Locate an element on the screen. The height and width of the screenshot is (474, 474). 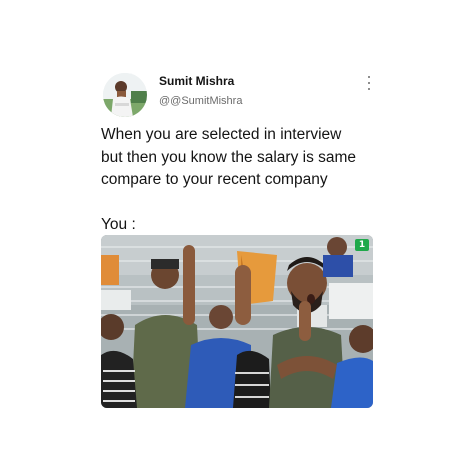
more-vertical-icon is located at coordinates (369, 83).